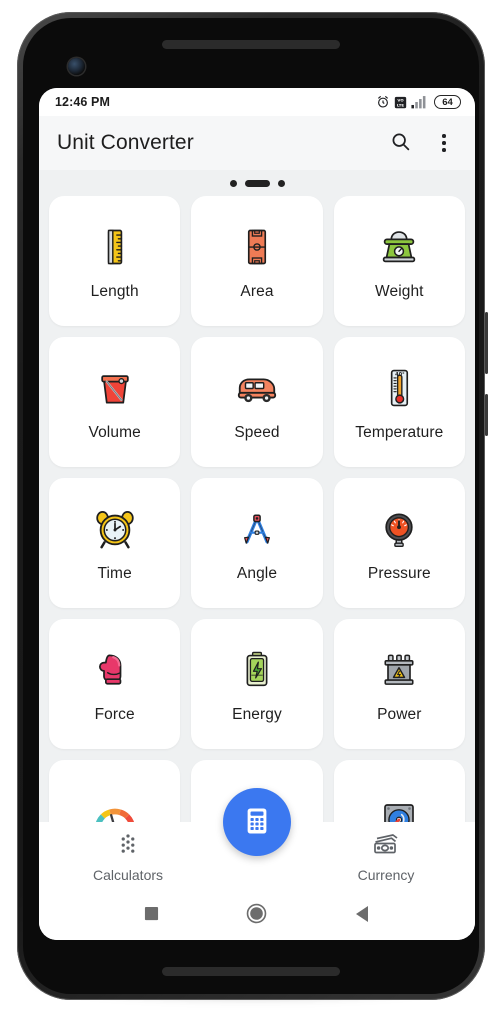  I want to click on nav-label: Currency, so click(386, 875).